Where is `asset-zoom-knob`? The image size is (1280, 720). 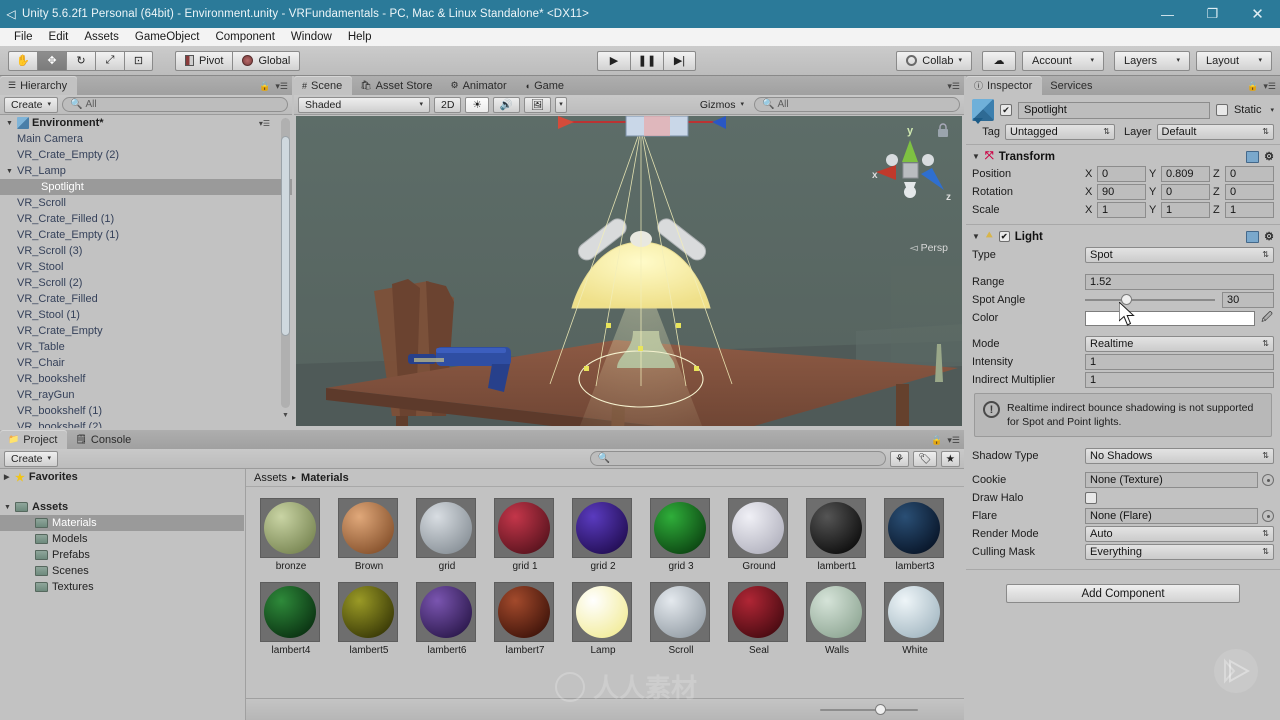
asset-zoom-knob is located at coordinates (880, 709).